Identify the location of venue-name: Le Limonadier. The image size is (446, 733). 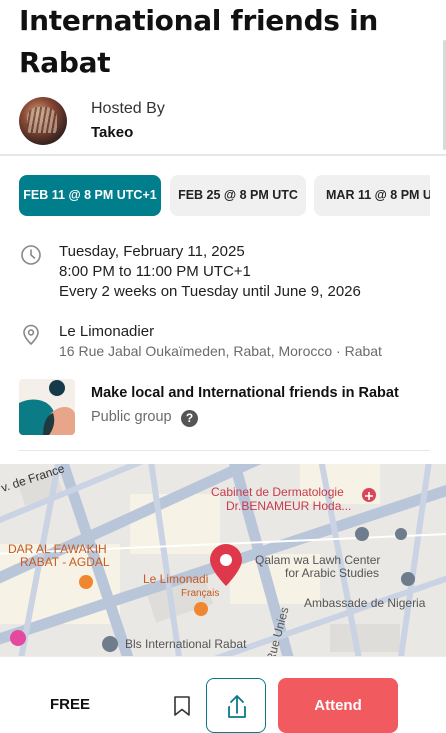
(107, 331).